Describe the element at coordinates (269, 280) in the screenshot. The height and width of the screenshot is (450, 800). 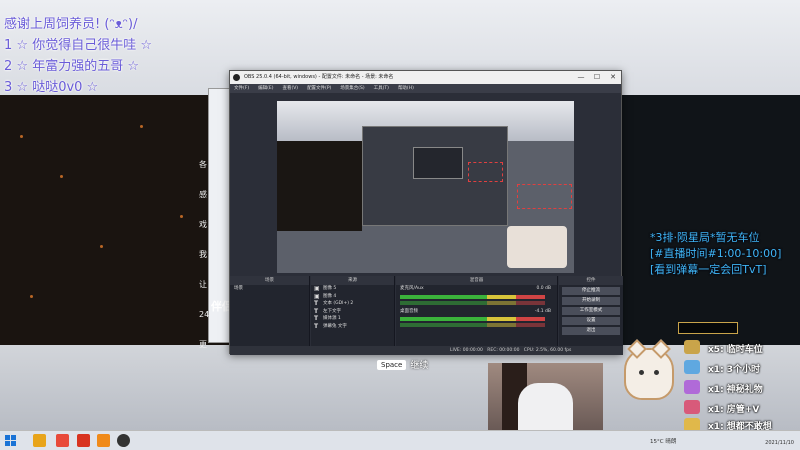
I see `scenes-header: 场景` at that location.